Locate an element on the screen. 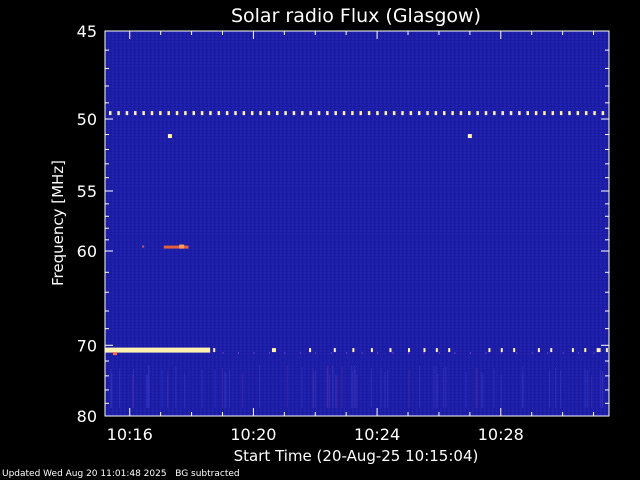 The height and width of the screenshot is (480, 640). x-tick-label: 10:20 is located at coordinates (253, 434).